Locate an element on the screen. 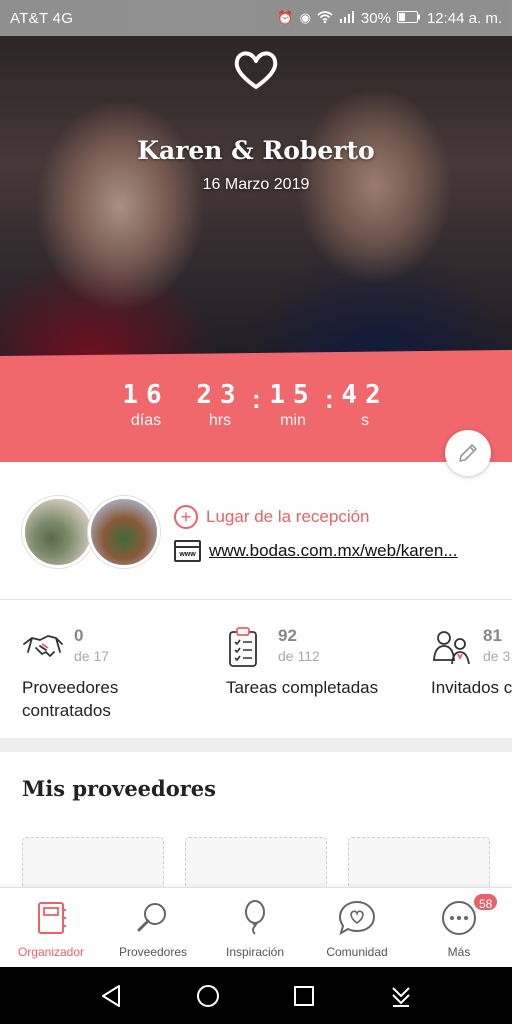 Image resolution: width=512 pixels, height=1024 pixels. guests-count: 81 is located at coordinates (492, 635).